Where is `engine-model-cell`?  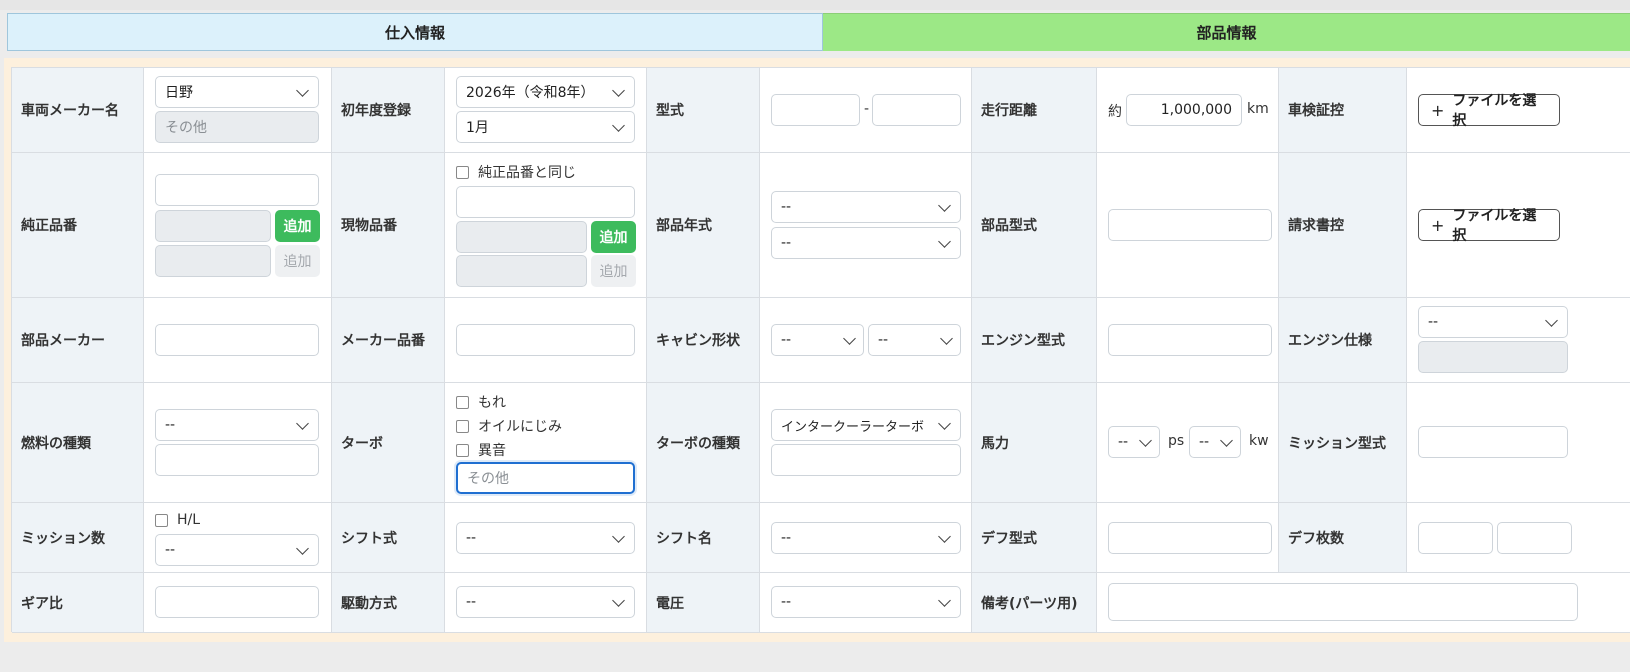 engine-model-cell is located at coordinates (1188, 340).